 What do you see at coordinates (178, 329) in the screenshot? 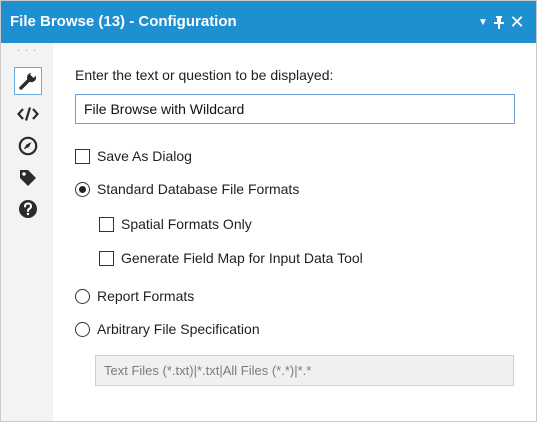
I see `arbitrary-spec-label: Arbitrary File Specification` at bounding box center [178, 329].